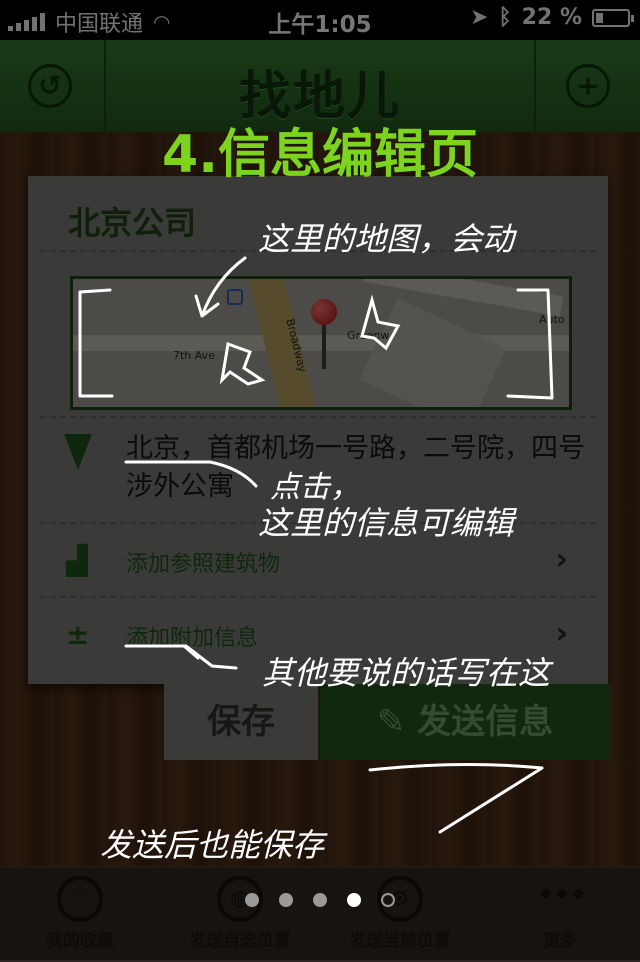 The height and width of the screenshot is (962, 640). I want to click on building-bars-icon: ▟, so click(77, 560).